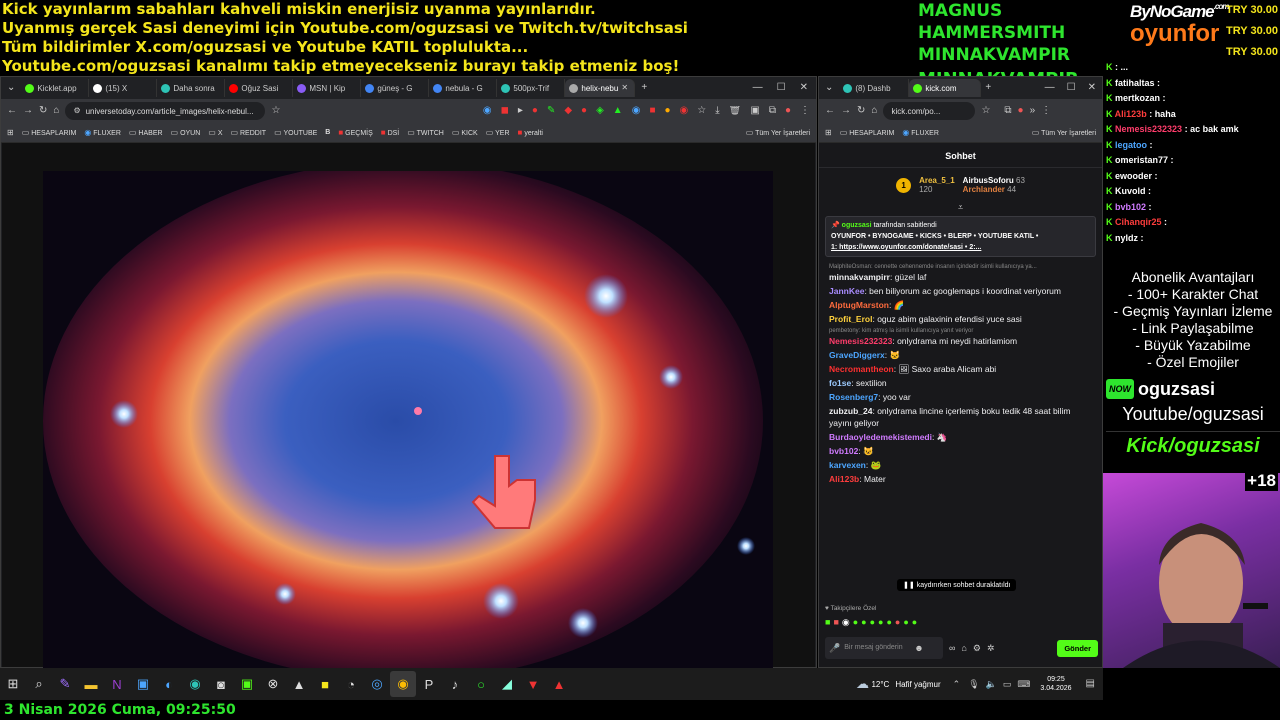  Describe the element at coordinates (952, 648) in the screenshot. I see `points-icon: ∞` at that location.